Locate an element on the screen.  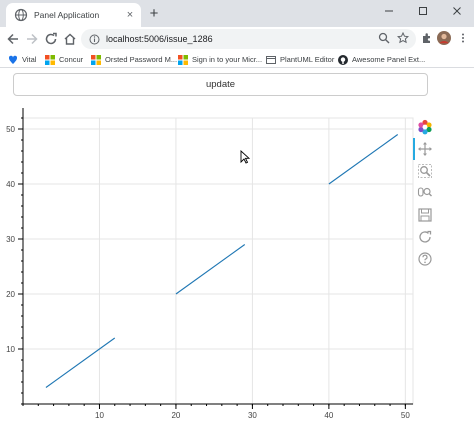
back-button is located at coordinates (13, 39).